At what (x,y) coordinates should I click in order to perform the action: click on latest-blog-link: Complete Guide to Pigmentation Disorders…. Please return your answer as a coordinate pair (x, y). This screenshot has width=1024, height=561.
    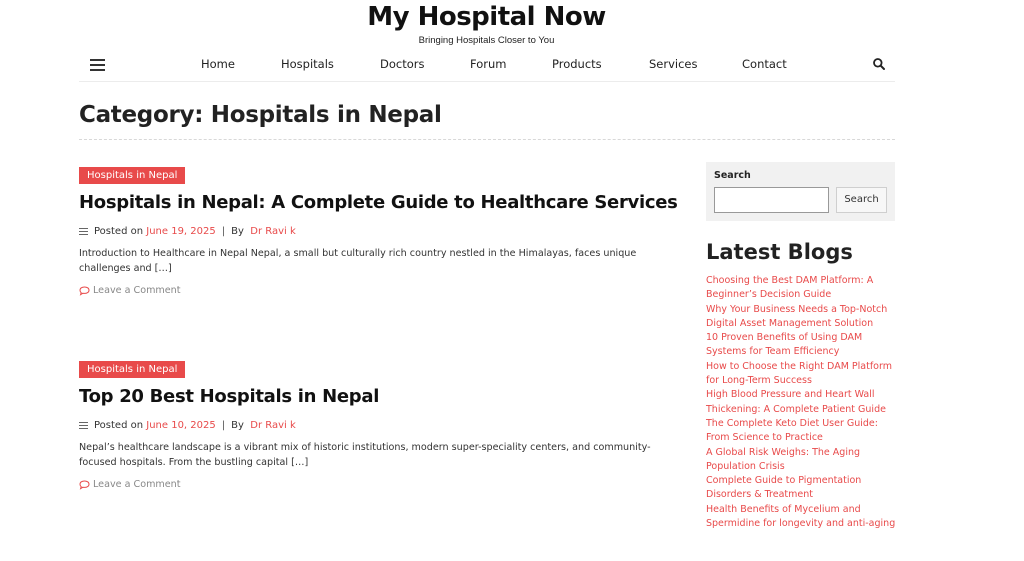
    Looking at the image, I should click on (802, 488).